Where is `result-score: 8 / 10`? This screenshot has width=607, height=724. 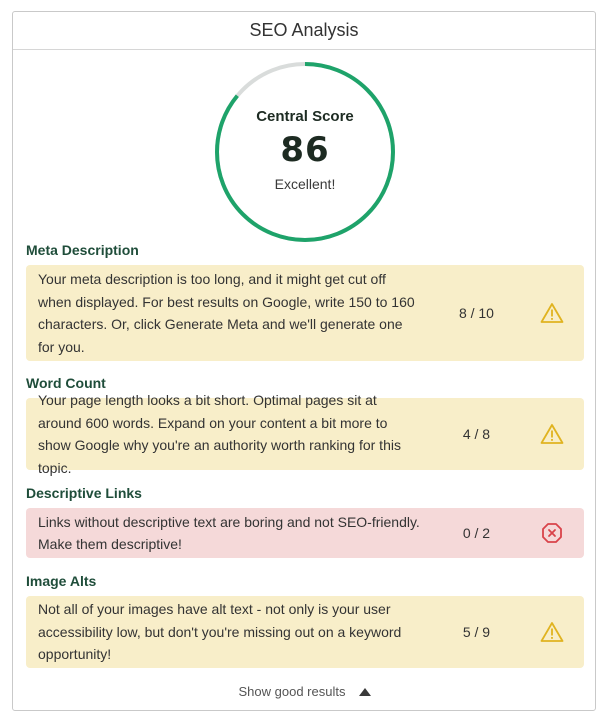
result-score: 8 / 10 is located at coordinates (476, 313).